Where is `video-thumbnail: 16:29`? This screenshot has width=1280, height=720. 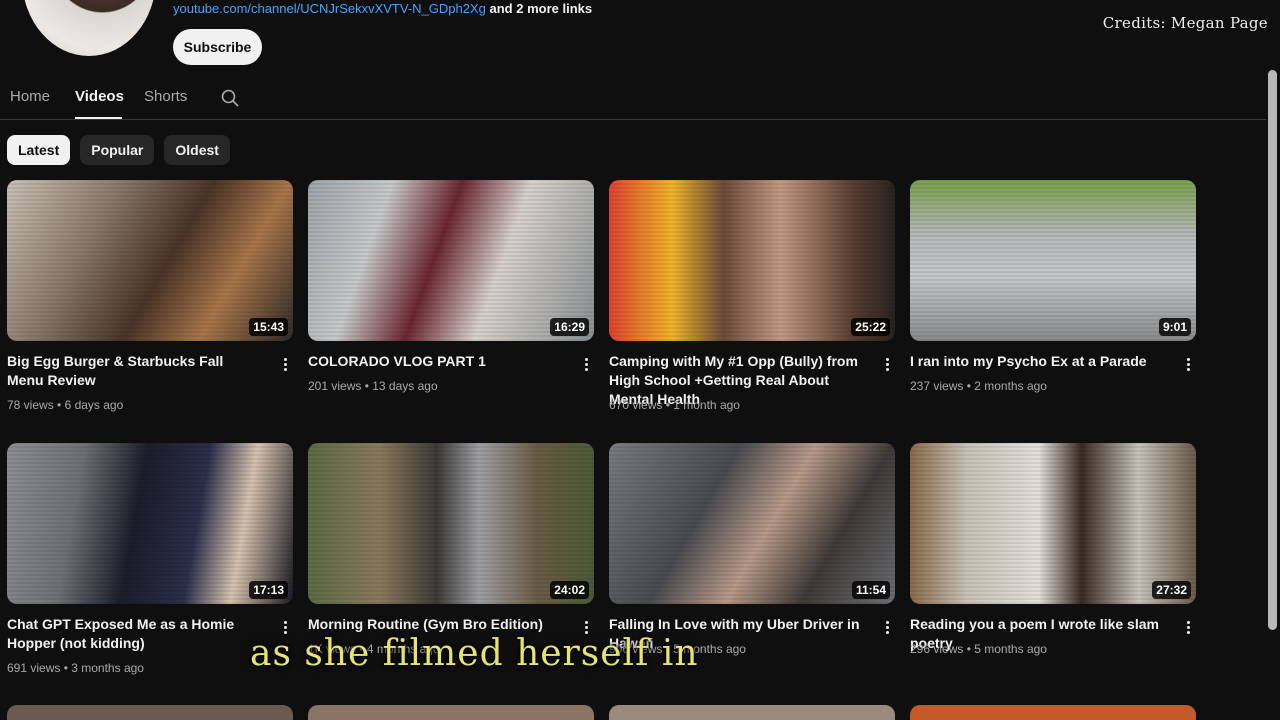 video-thumbnail: 16:29 is located at coordinates (451, 260).